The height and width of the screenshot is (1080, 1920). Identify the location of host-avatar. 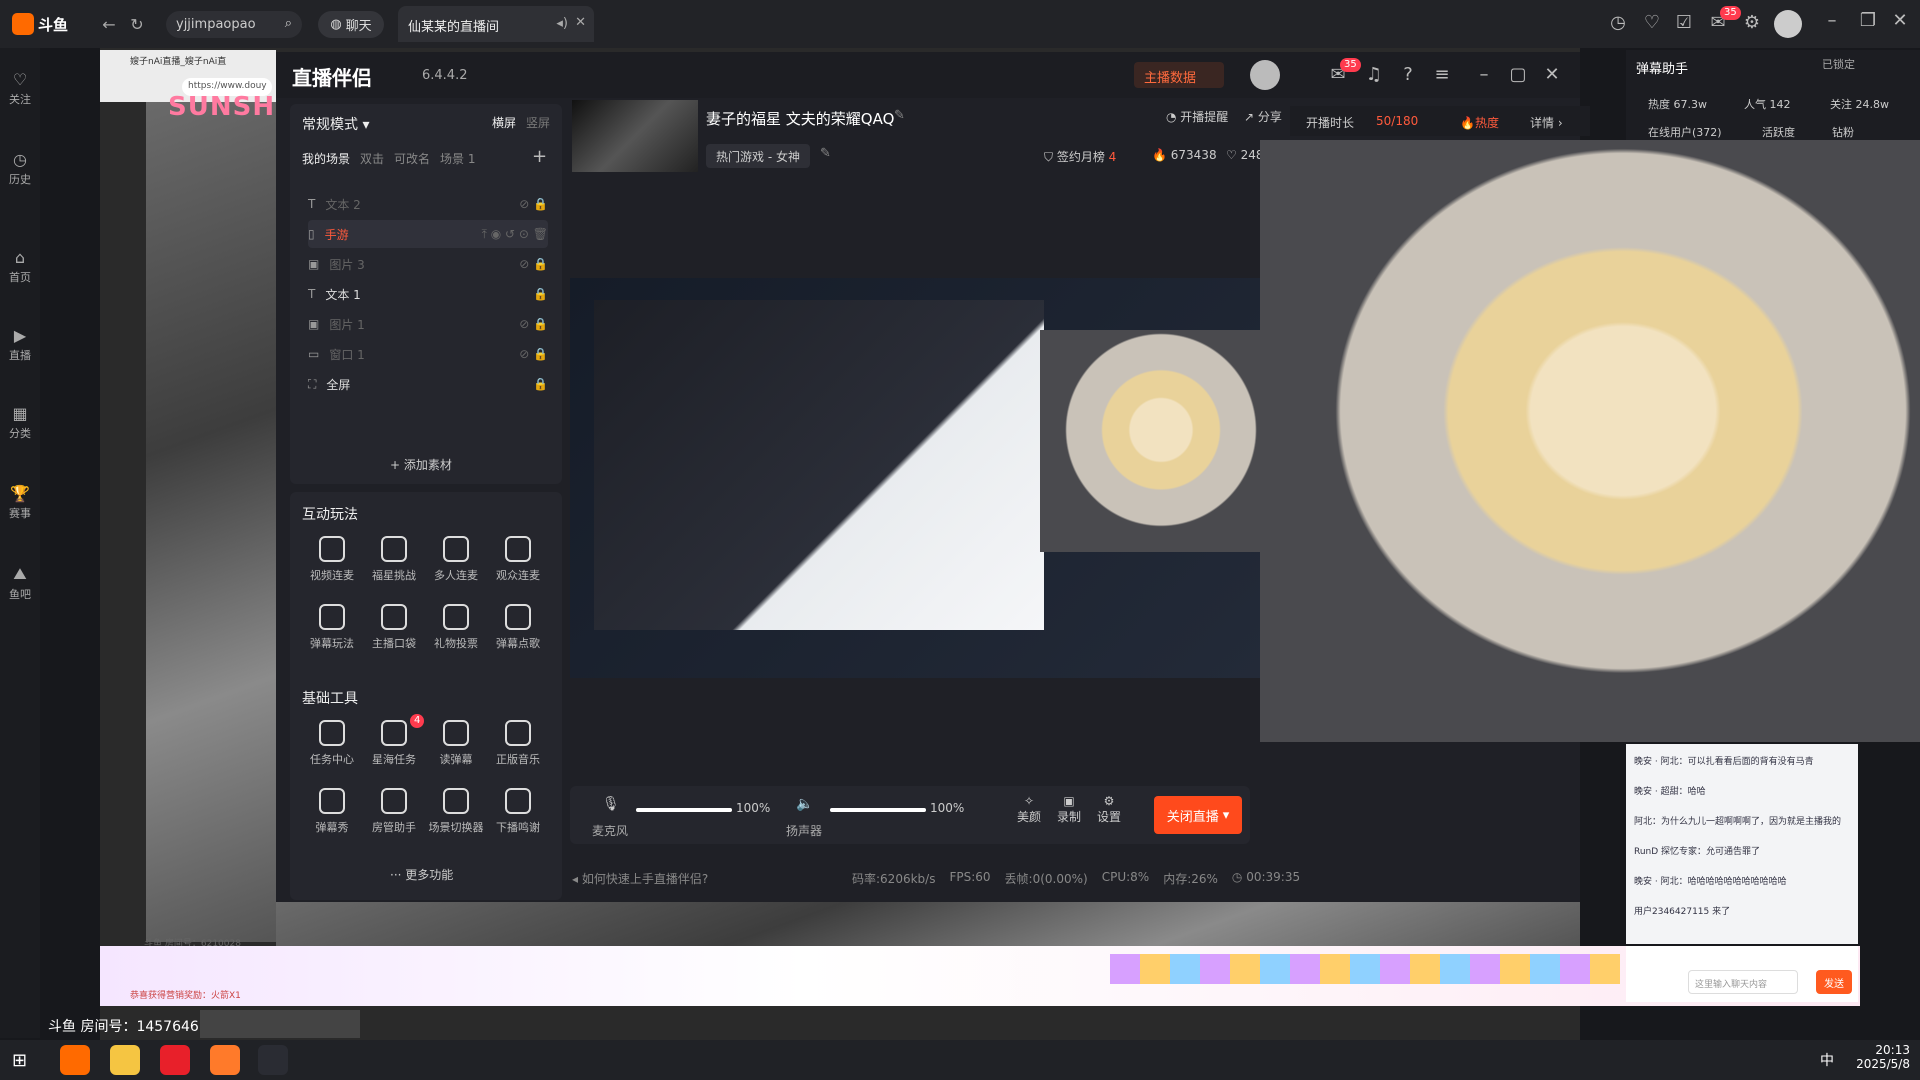
(1265, 75).